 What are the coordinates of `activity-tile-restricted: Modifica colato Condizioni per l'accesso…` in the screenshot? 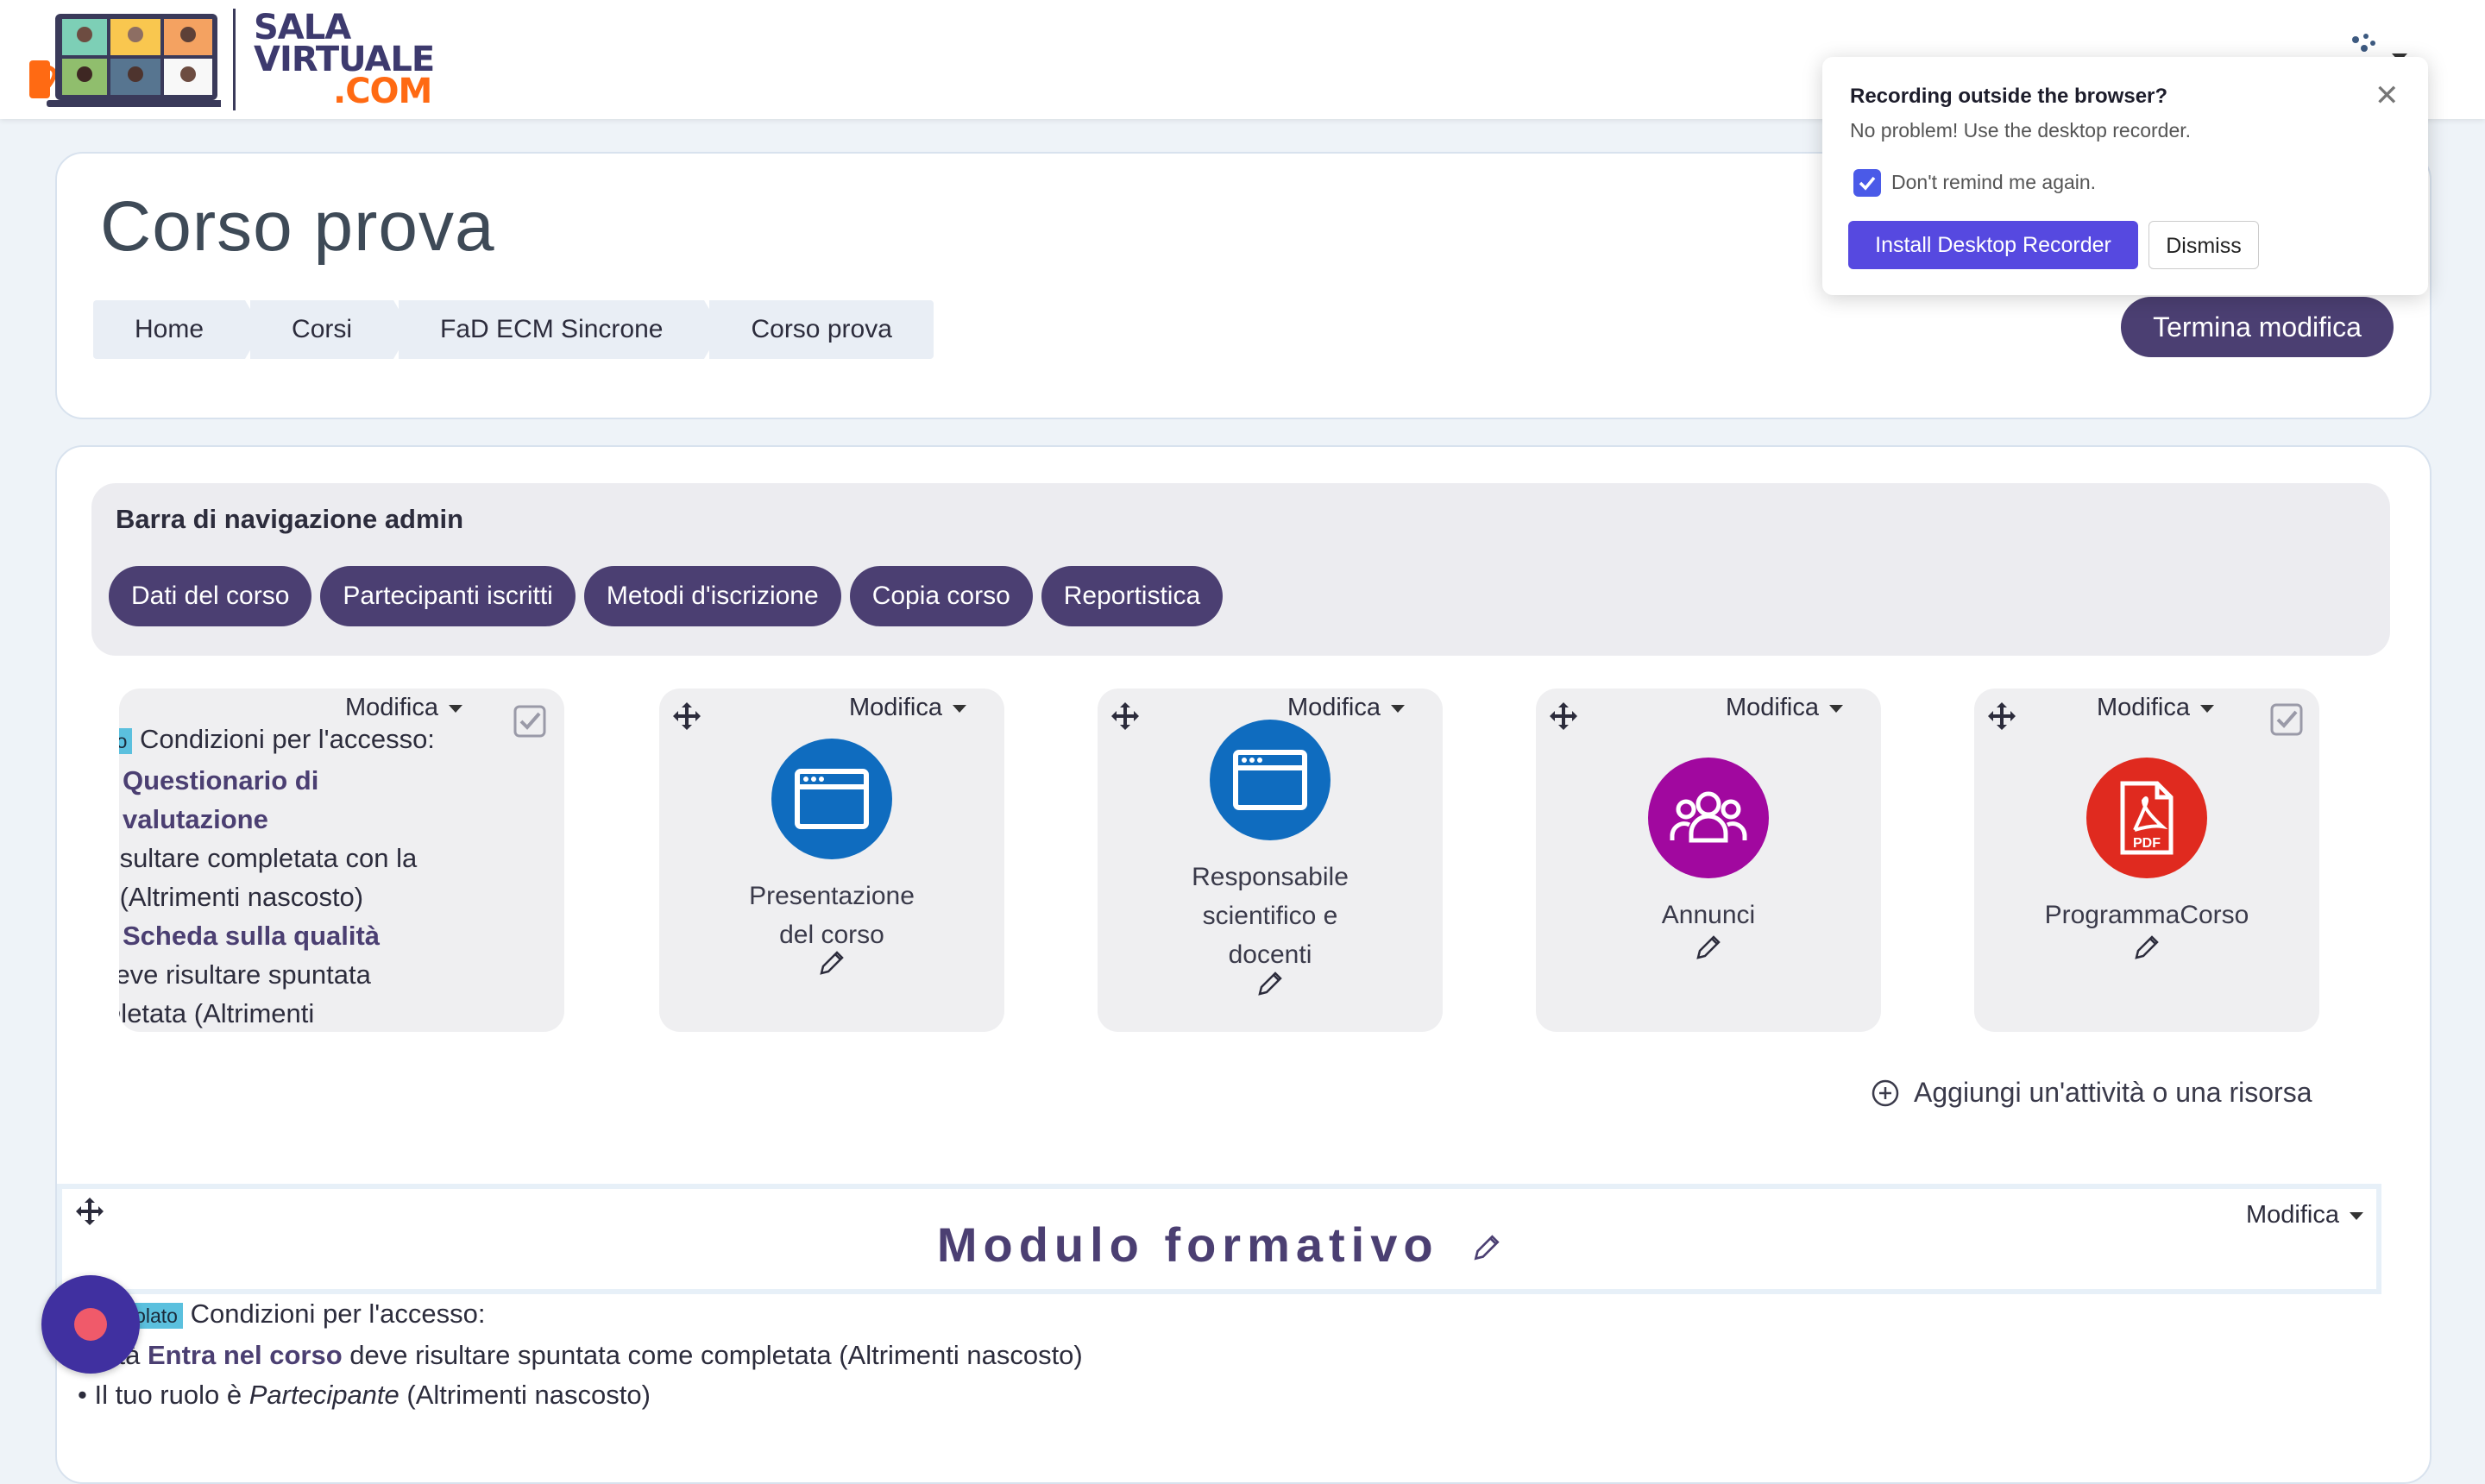 It's located at (341, 860).